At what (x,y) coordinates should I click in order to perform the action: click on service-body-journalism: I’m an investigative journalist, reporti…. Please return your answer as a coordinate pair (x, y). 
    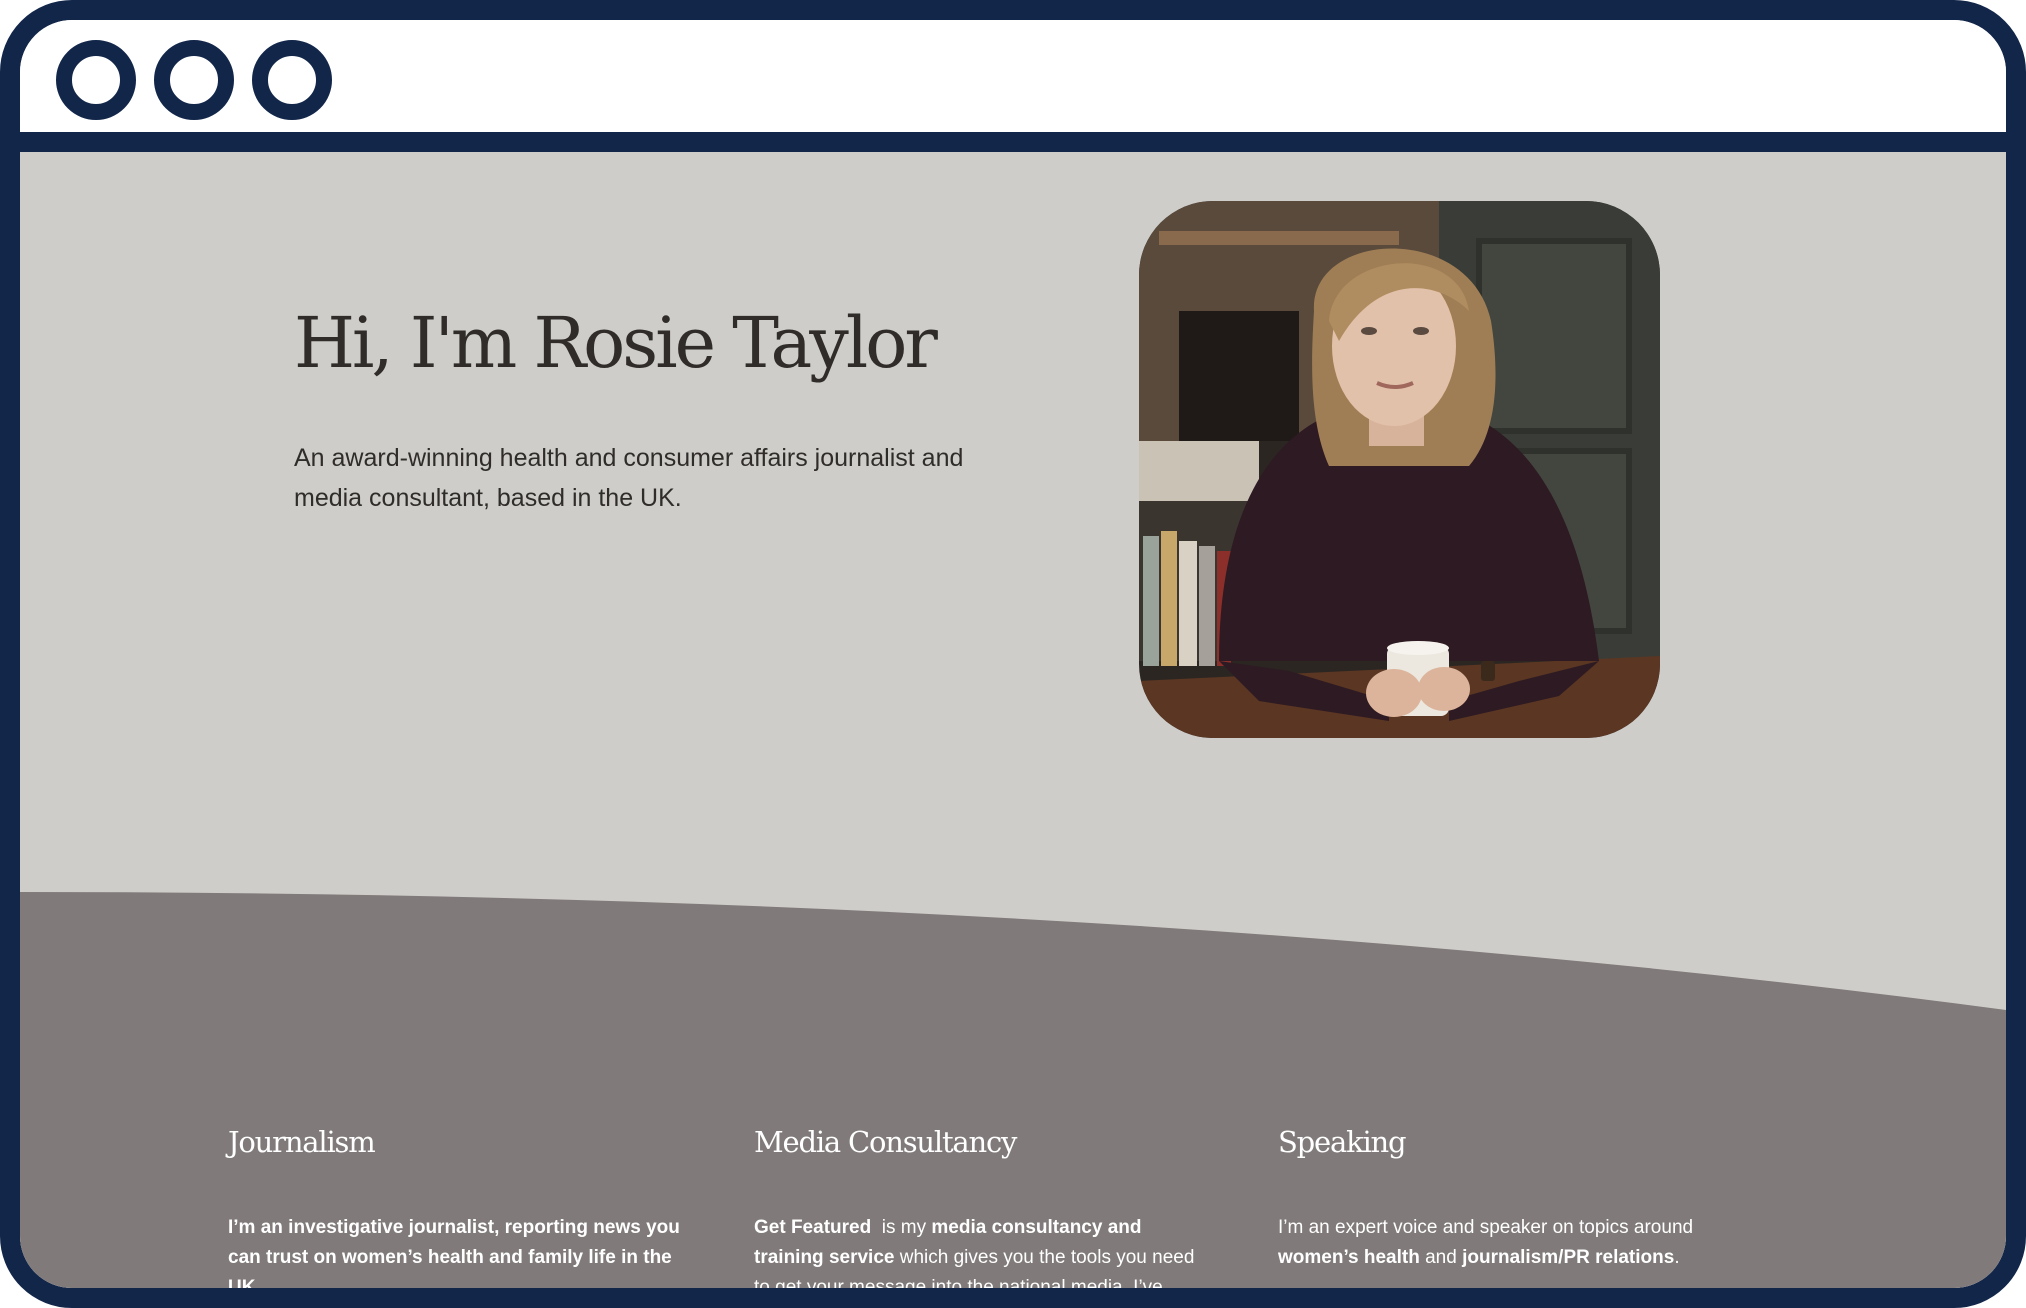
    Looking at the image, I should click on (458, 1250).